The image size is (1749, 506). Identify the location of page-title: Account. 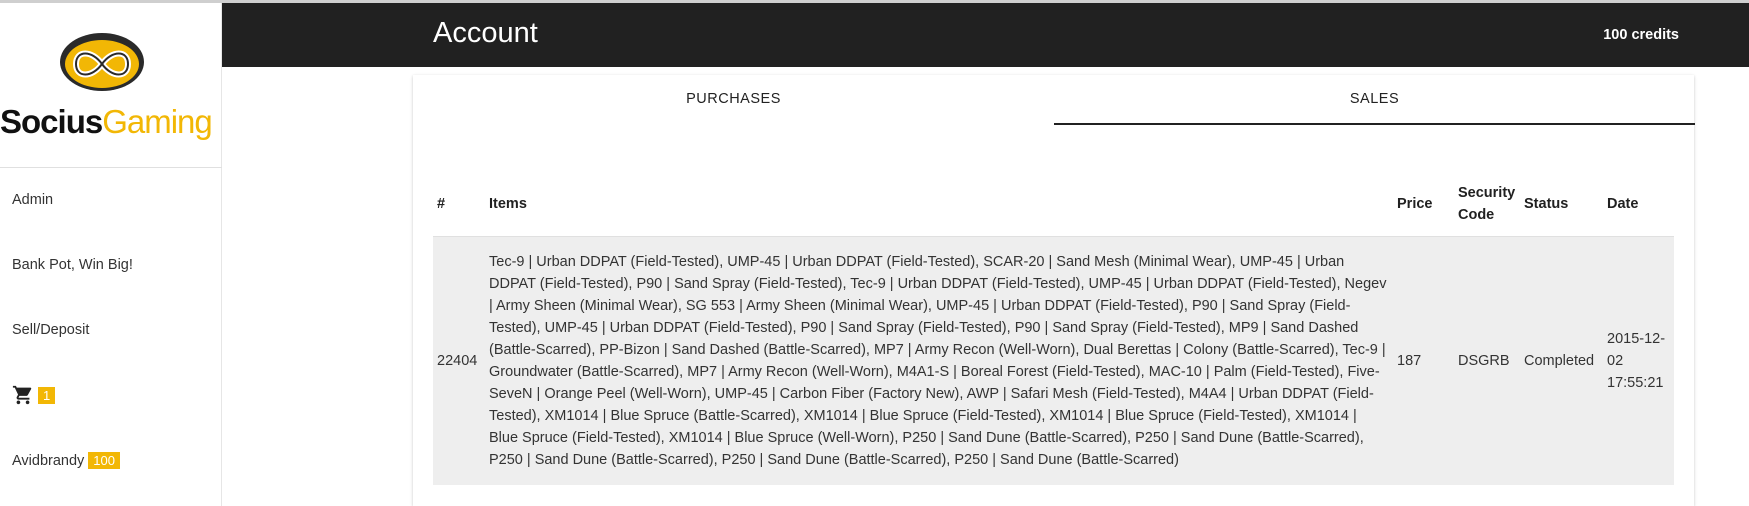
(485, 33).